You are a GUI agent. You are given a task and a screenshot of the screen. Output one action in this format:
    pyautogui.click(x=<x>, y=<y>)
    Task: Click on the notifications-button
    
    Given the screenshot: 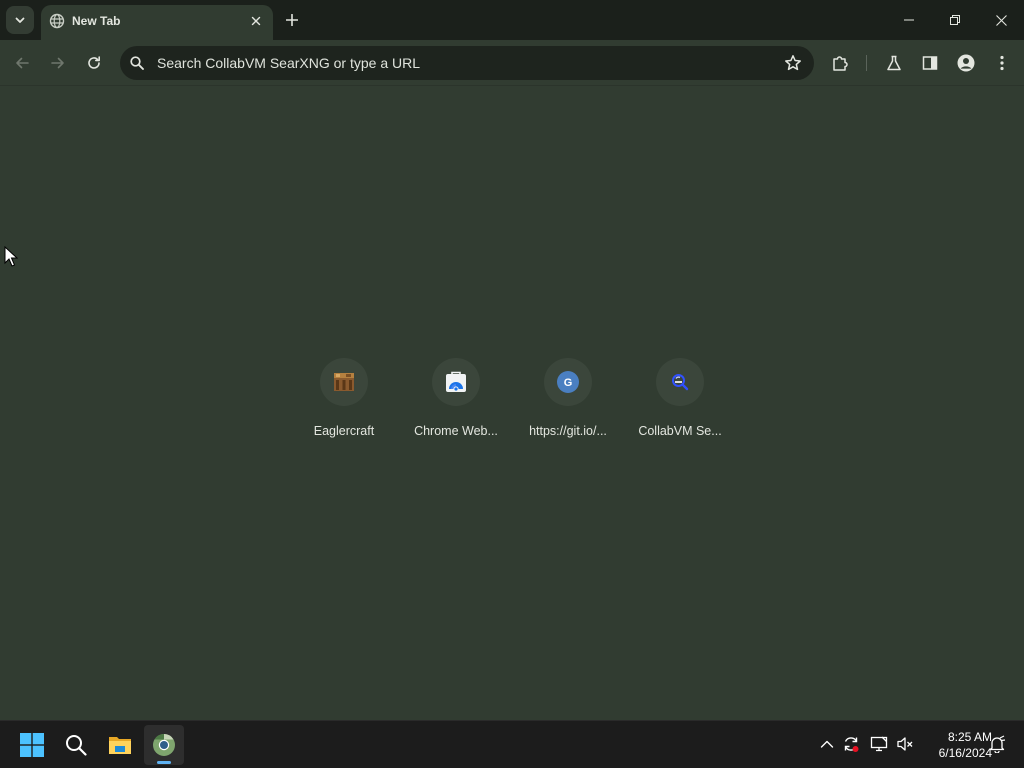 What is the action you would take?
    pyautogui.click(x=997, y=744)
    